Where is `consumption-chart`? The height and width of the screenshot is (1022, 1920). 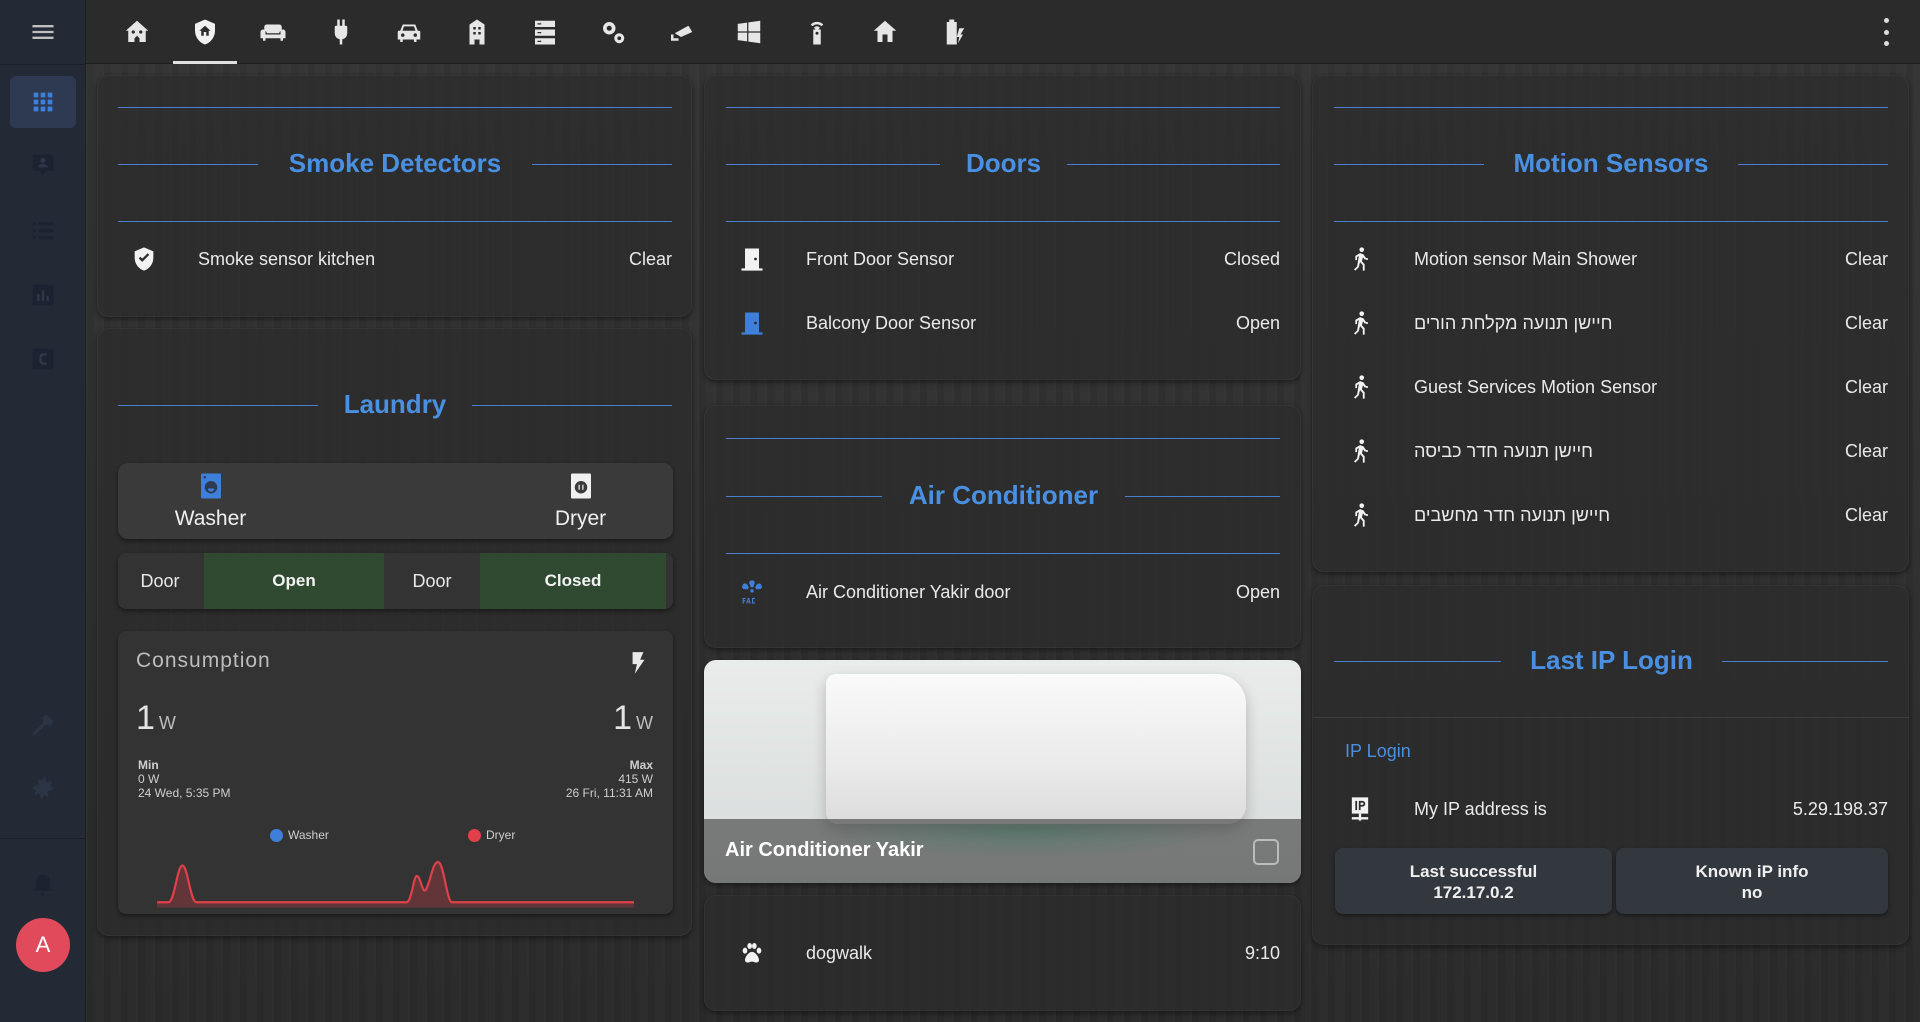 consumption-chart is located at coordinates (395, 884).